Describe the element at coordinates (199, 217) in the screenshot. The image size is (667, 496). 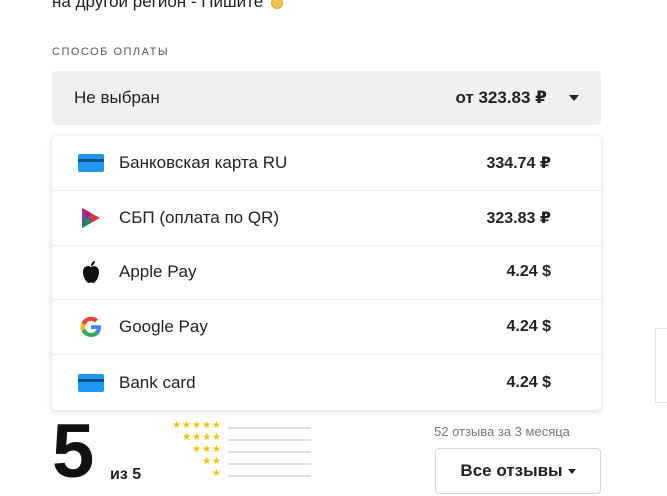
I see `payment-option-name: СБП (оплата по QR)` at that location.